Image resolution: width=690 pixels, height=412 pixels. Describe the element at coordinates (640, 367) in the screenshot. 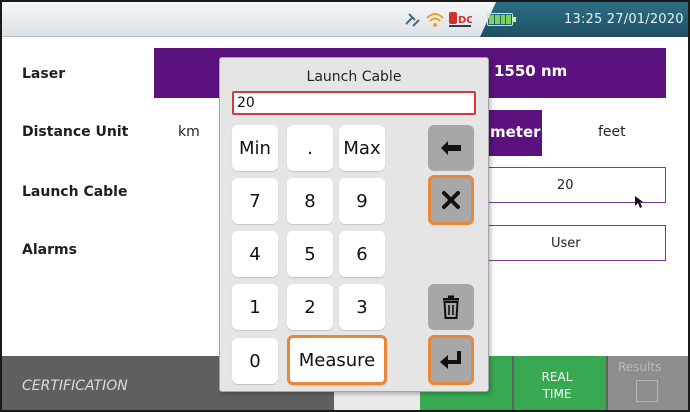

I see `results-label: Results` at that location.